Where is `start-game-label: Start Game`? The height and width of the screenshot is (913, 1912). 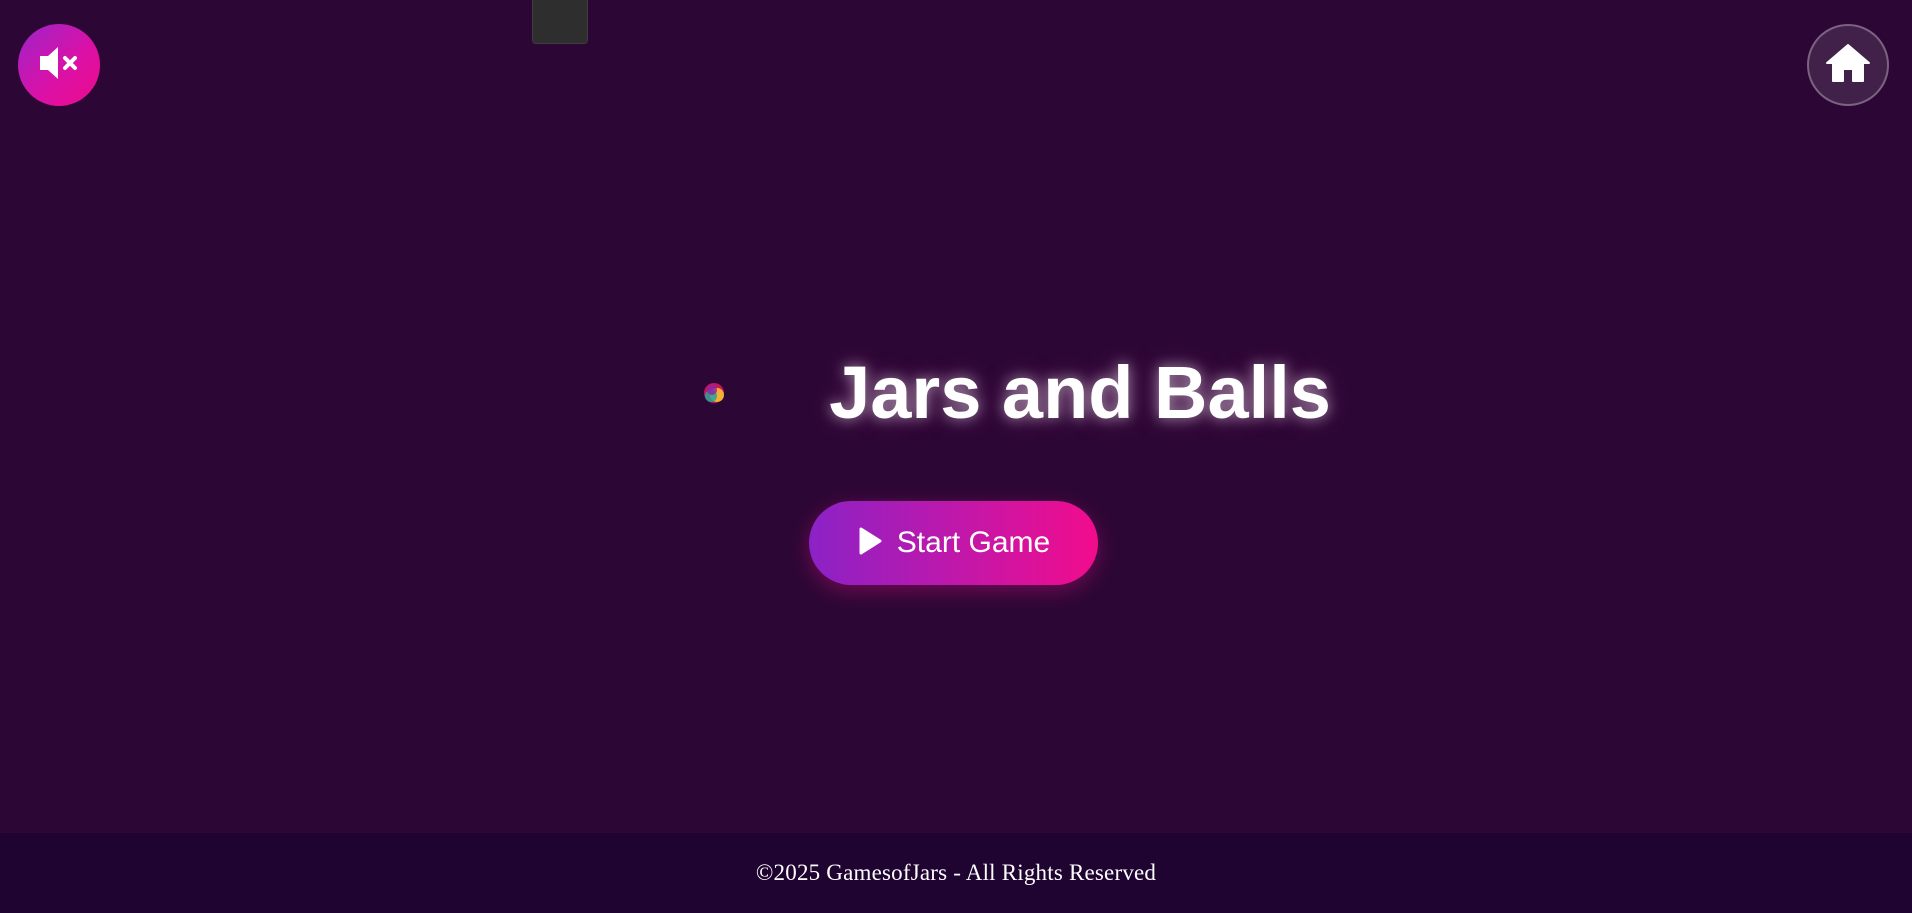
start-game-label: Start Game is located at coordinates (973, 542).